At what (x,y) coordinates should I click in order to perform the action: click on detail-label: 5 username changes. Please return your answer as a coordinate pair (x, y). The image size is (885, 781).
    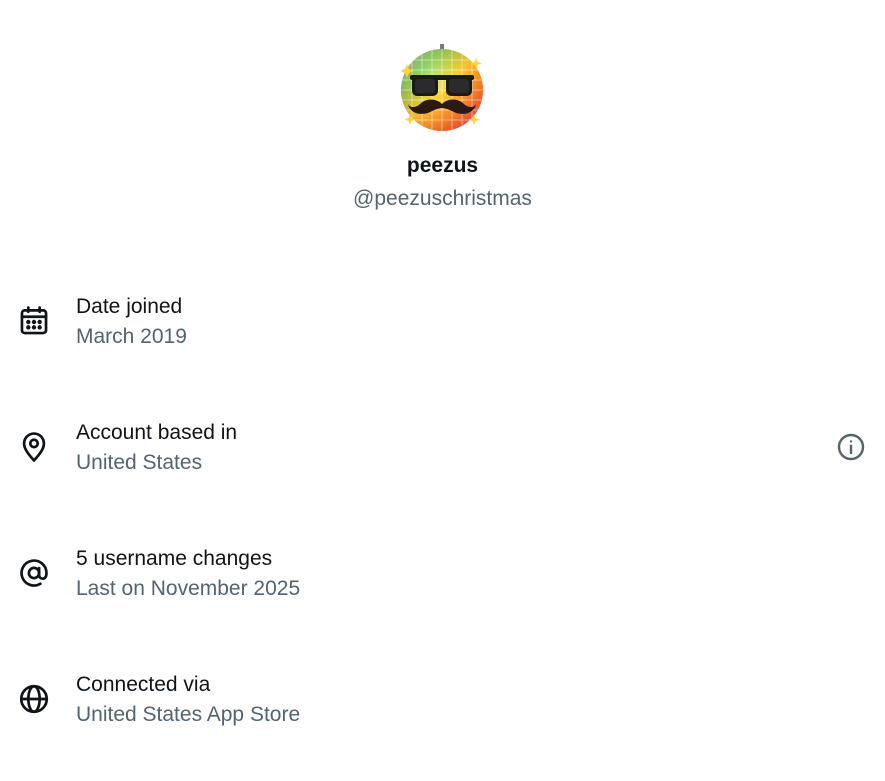
    Looking at the image, I should click on (174, 558).